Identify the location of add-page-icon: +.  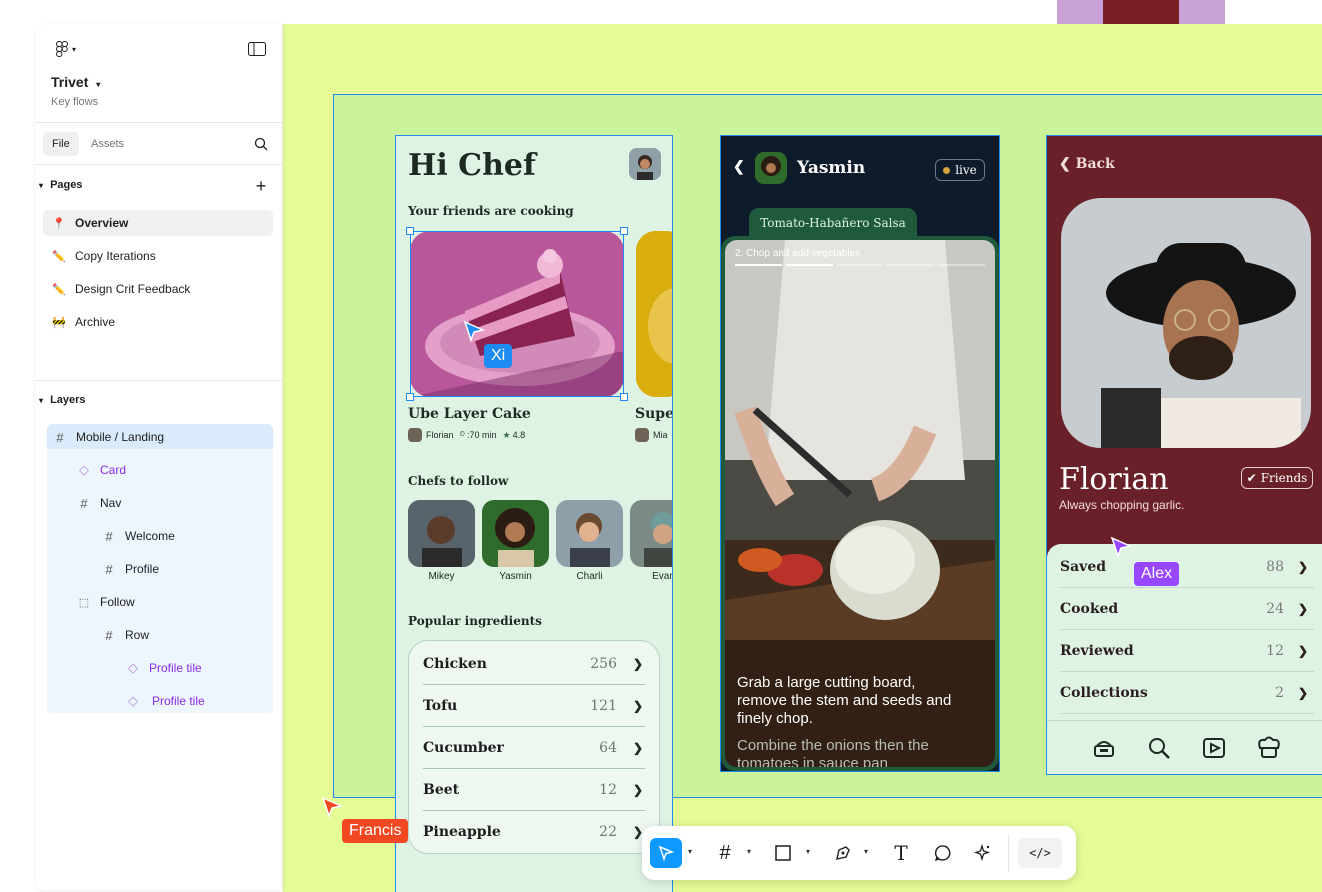
(261, 186).